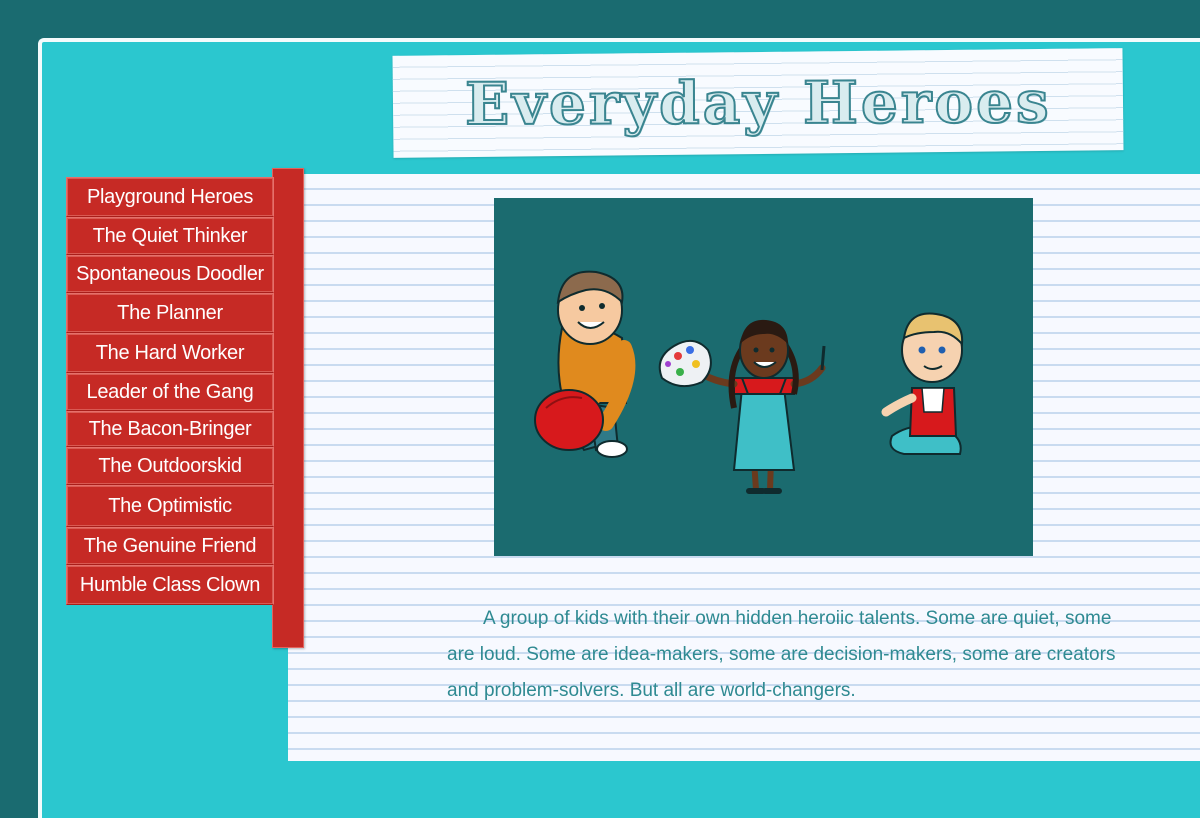 The image size is (1200, 818). I want to click on menu-item-label: The Outdoorskid, so click(170, 465).